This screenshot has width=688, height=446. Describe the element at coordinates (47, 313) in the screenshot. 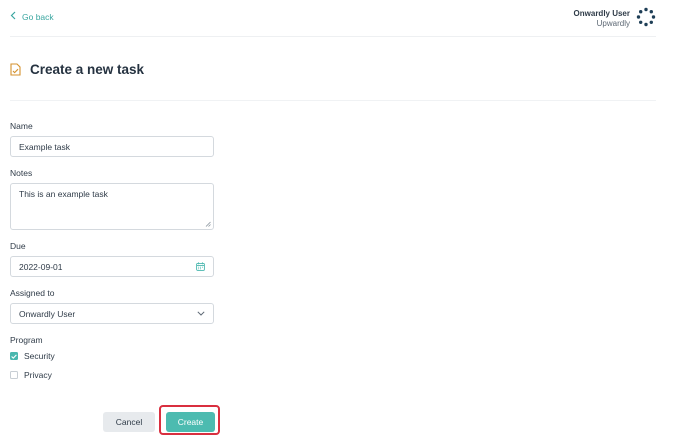

I see `assigned-to-value: Onwardly User` at that location.